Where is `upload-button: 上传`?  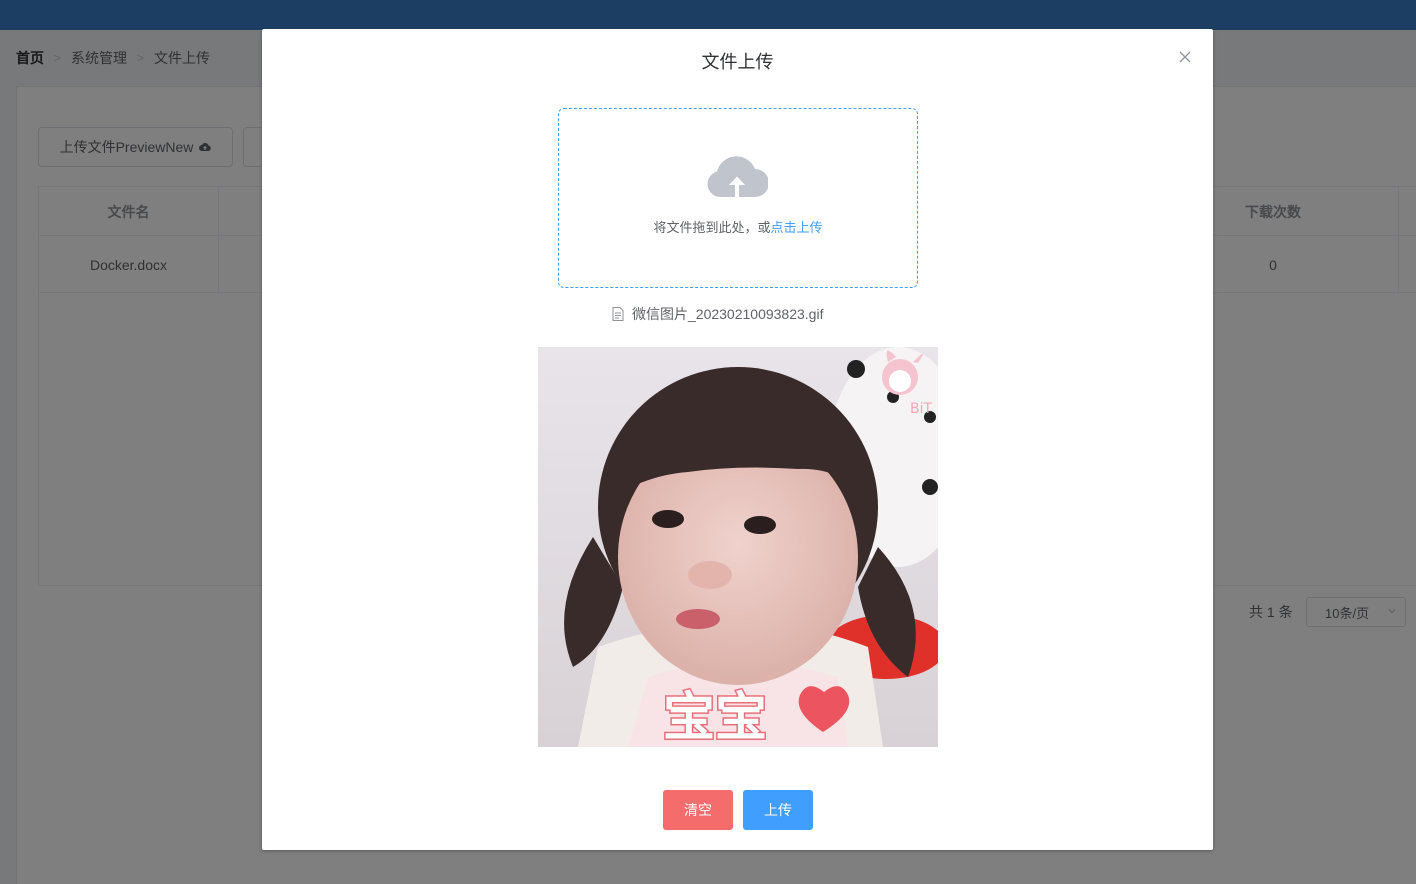
upload-button: 上传 is located at coordinates (778, 810).